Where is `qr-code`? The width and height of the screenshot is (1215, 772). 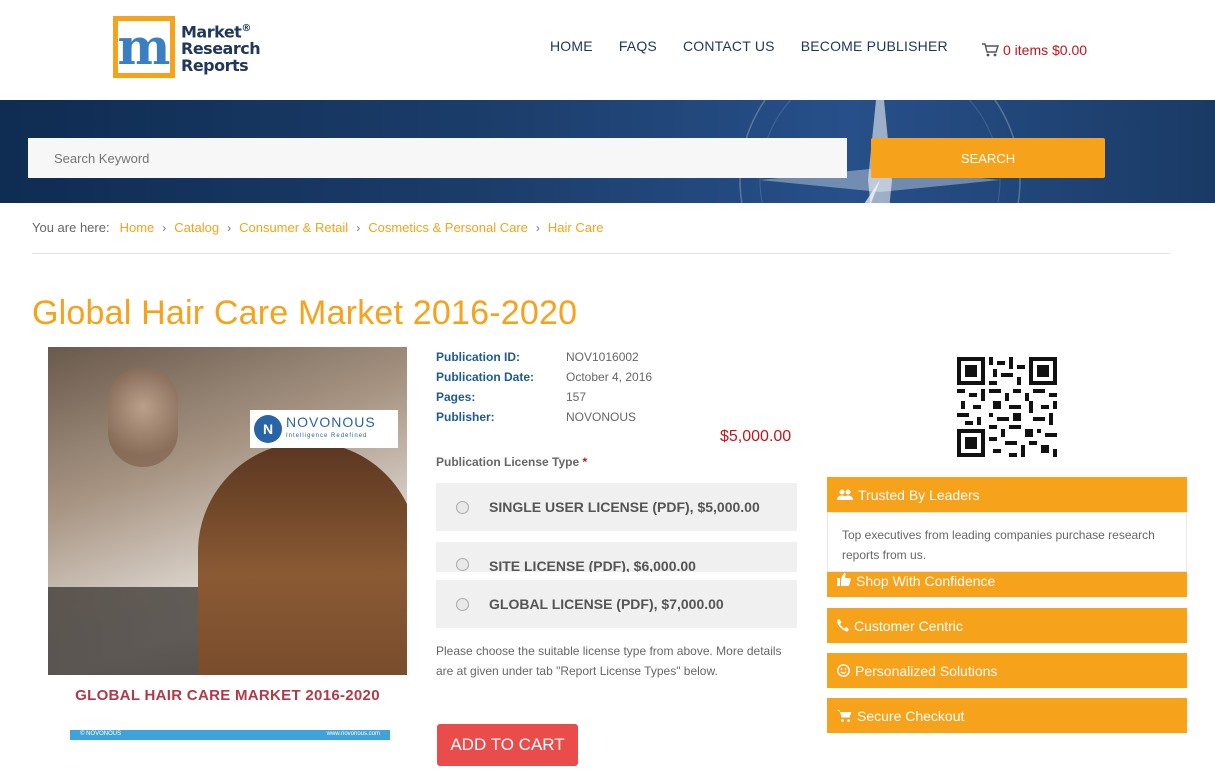 qr-code is located at coordinates (1007, 407).